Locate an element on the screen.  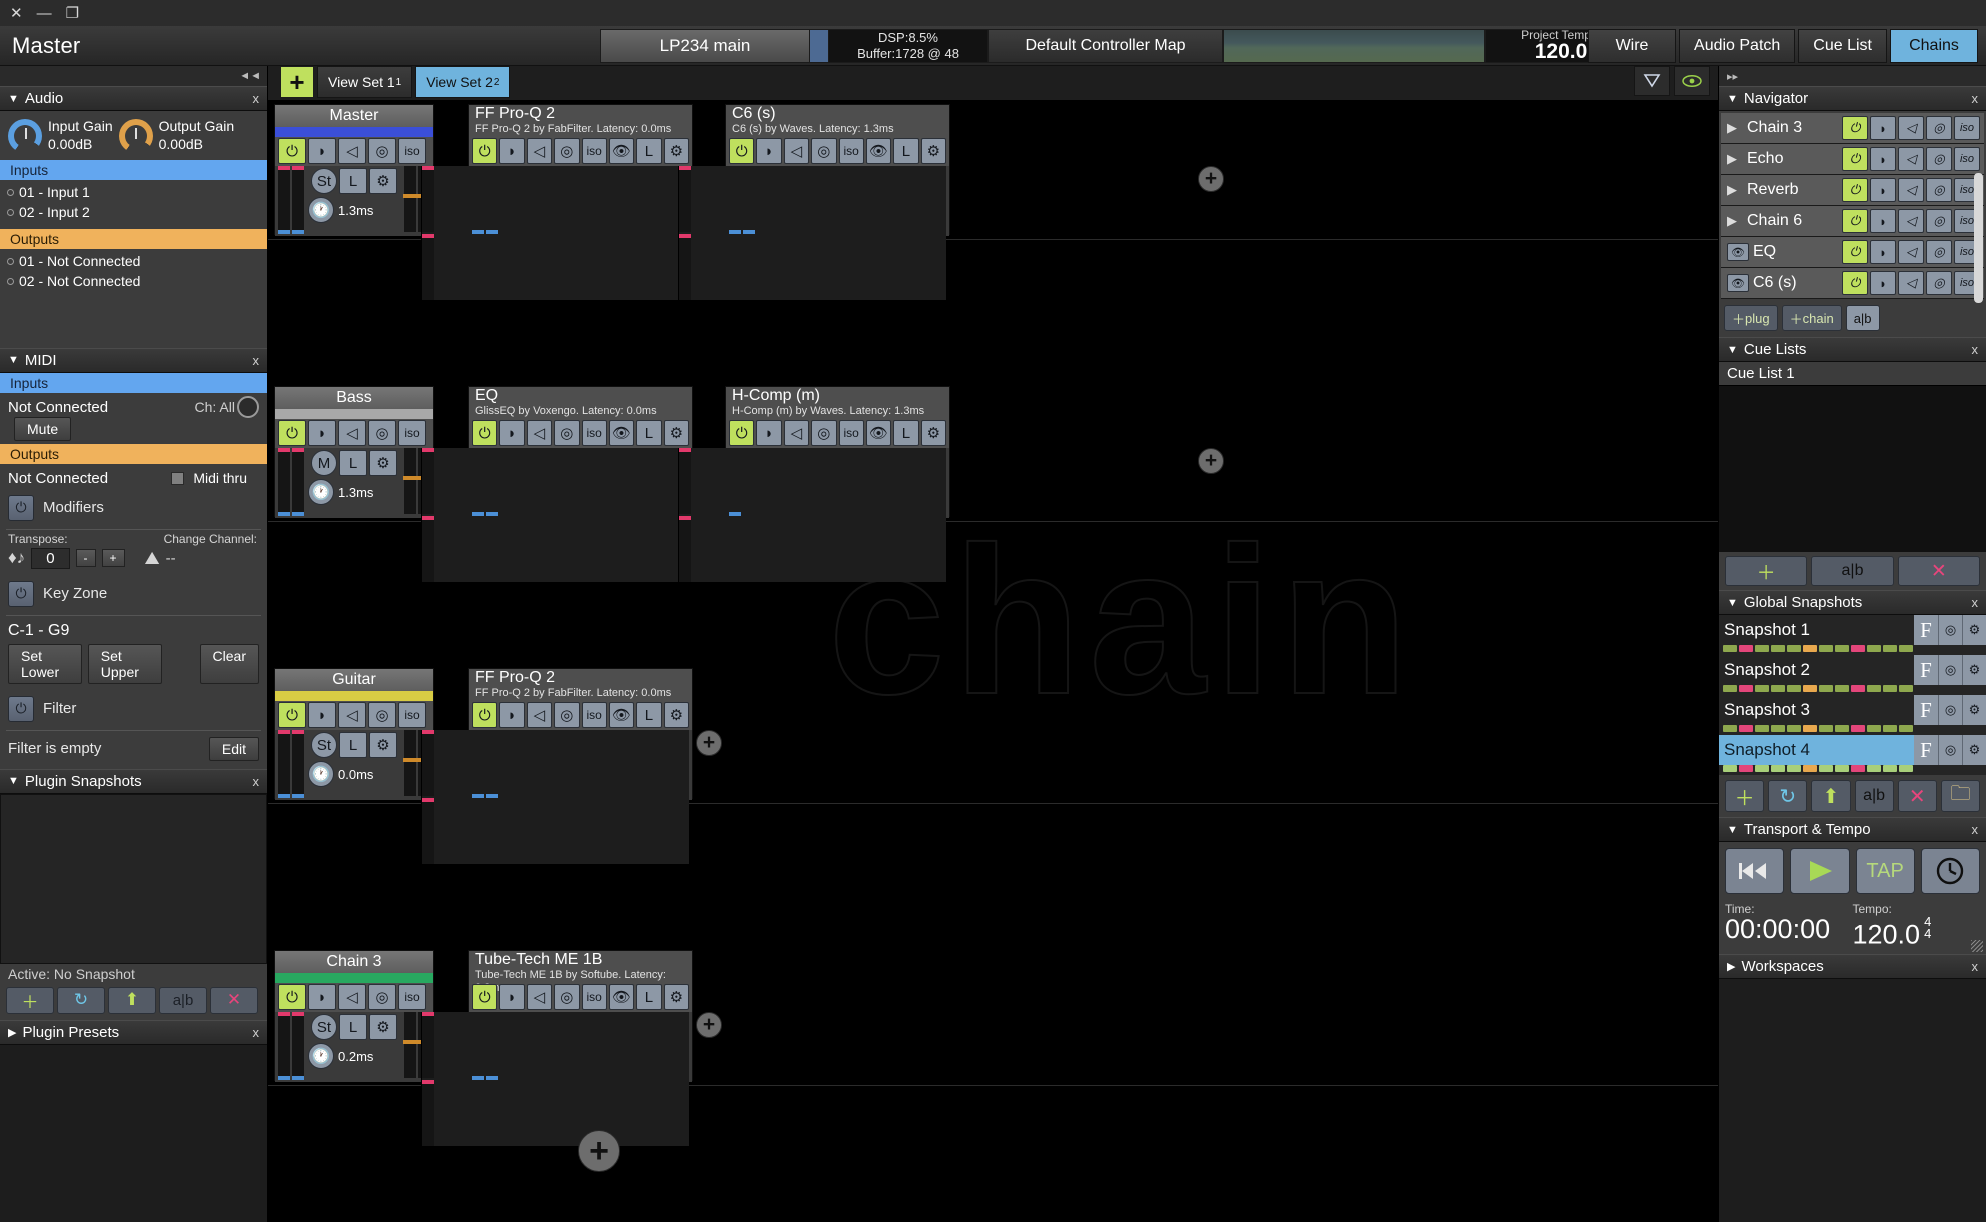
snapshot-fade-flag: F is located at coordinates (1926, 710).